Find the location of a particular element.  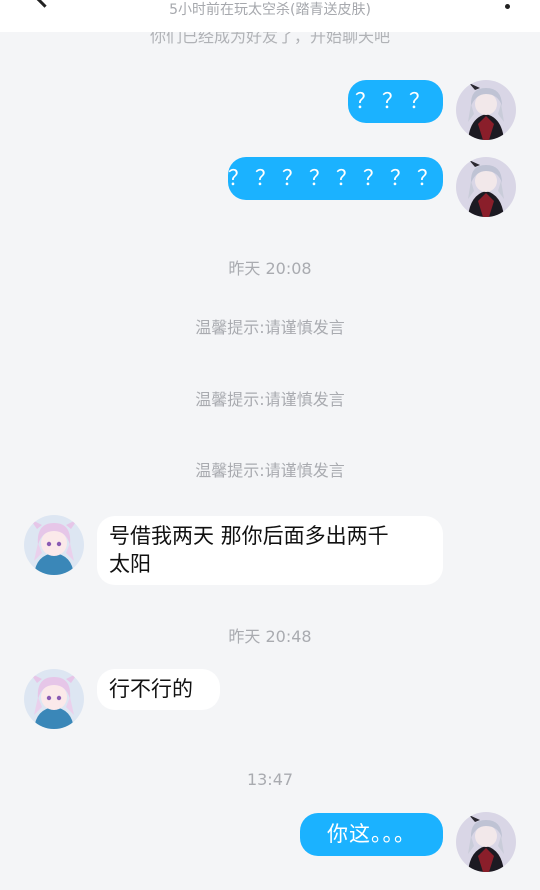

message-text: ？？？ is located at coordinates (395, 101).